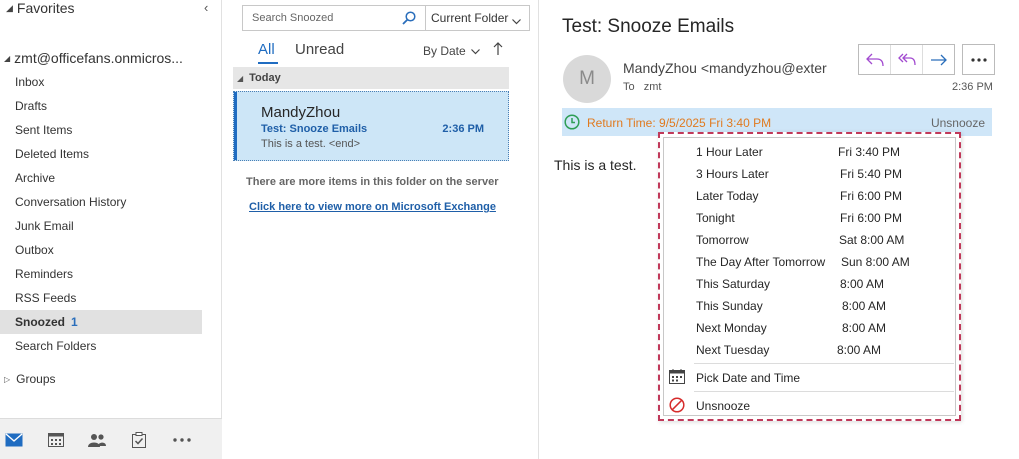 This screenshot has width=1019, height=459. What do you see at coordinates (470, 18) in the screenshot?
I see `scope-label: Current Folder` at bounding box center [470, 18].